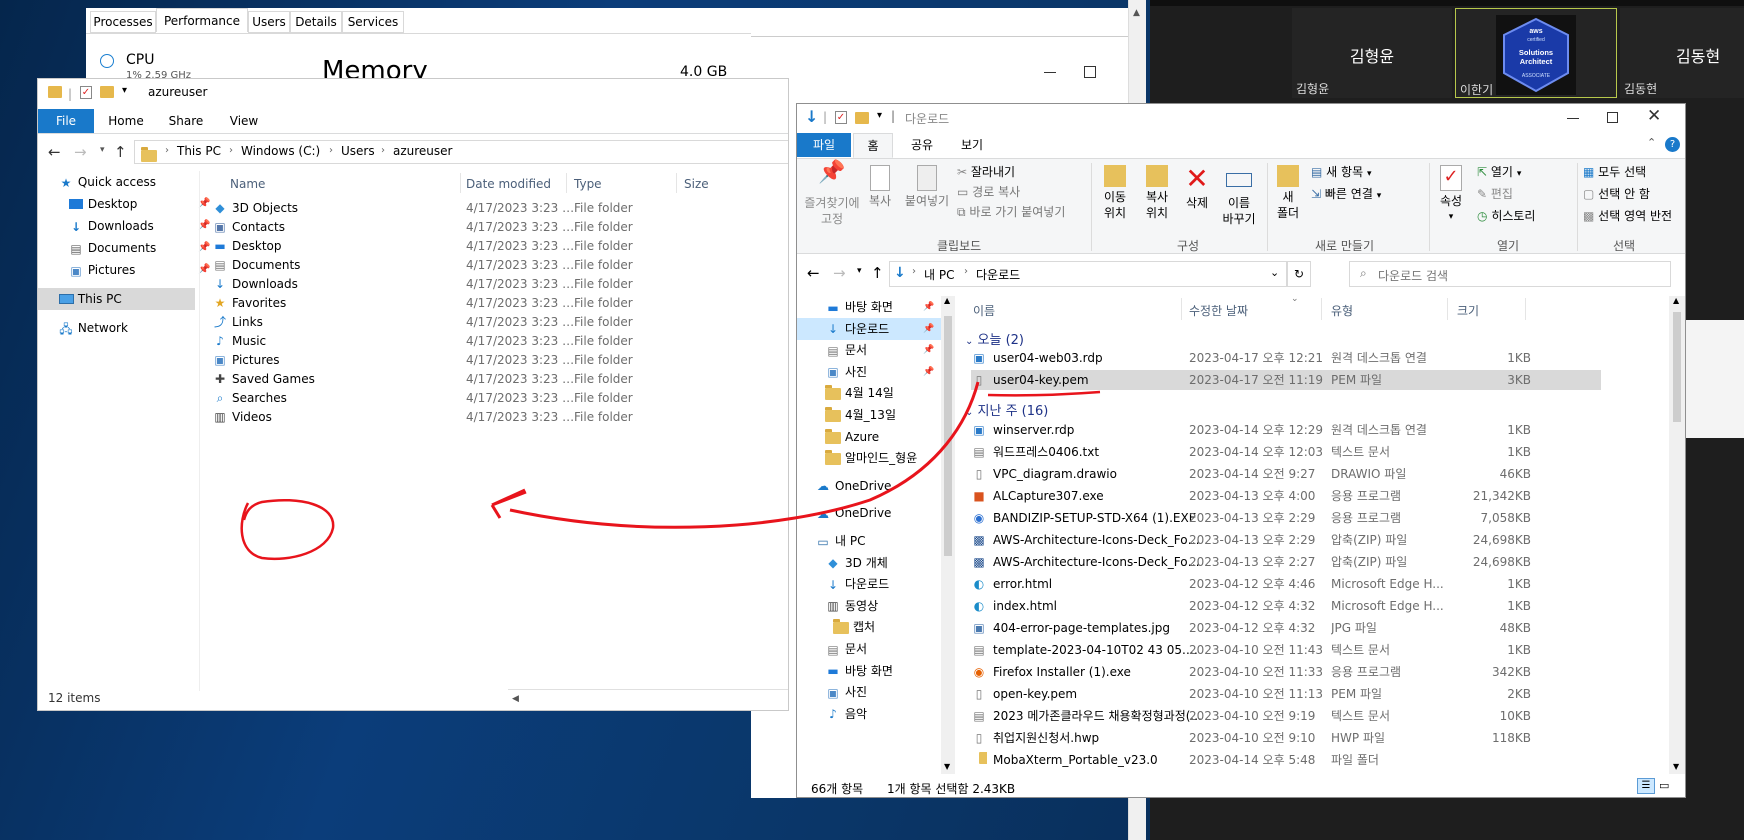 This screenshot has height=840, width=1744. I want to click on annotation-circle, so click(287, 529).